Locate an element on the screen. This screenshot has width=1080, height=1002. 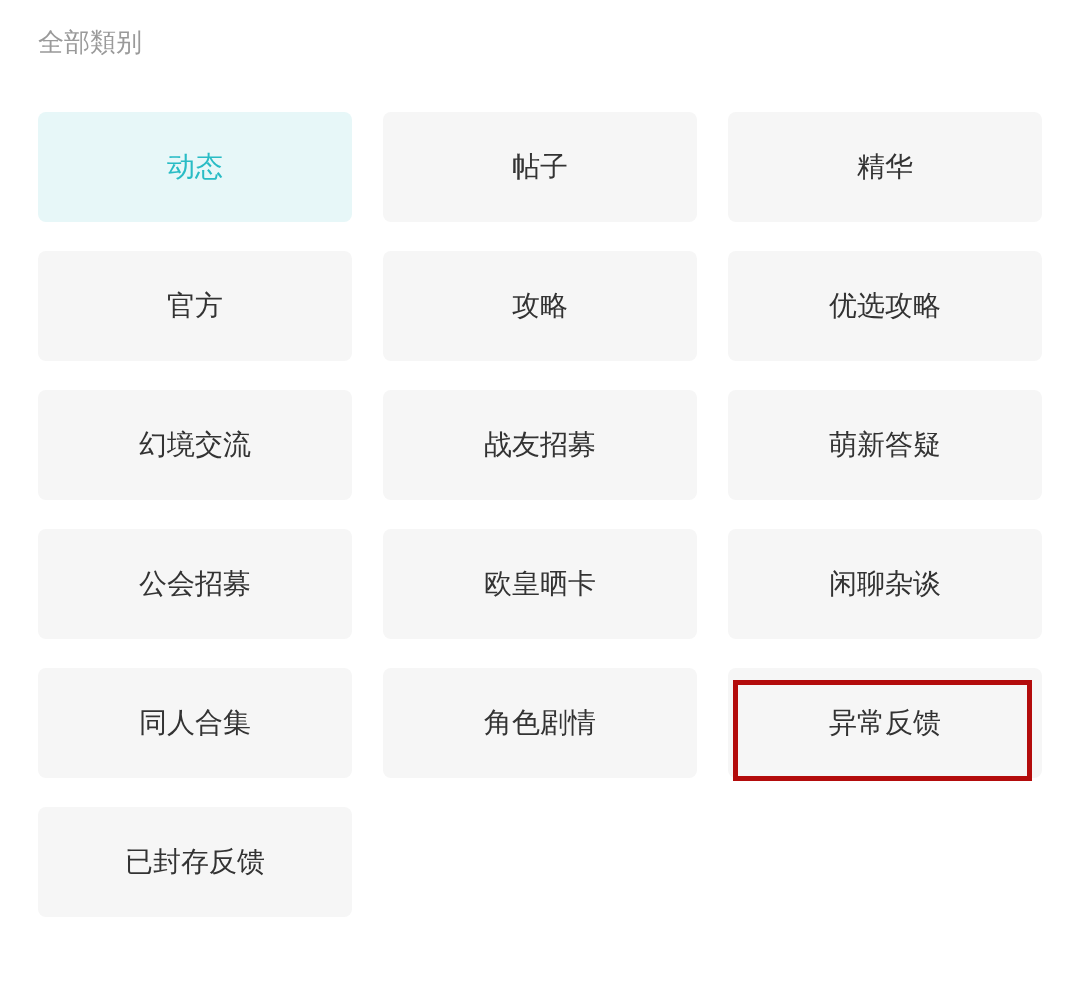
category-button: 精华 is located at coordinates (885, 167).